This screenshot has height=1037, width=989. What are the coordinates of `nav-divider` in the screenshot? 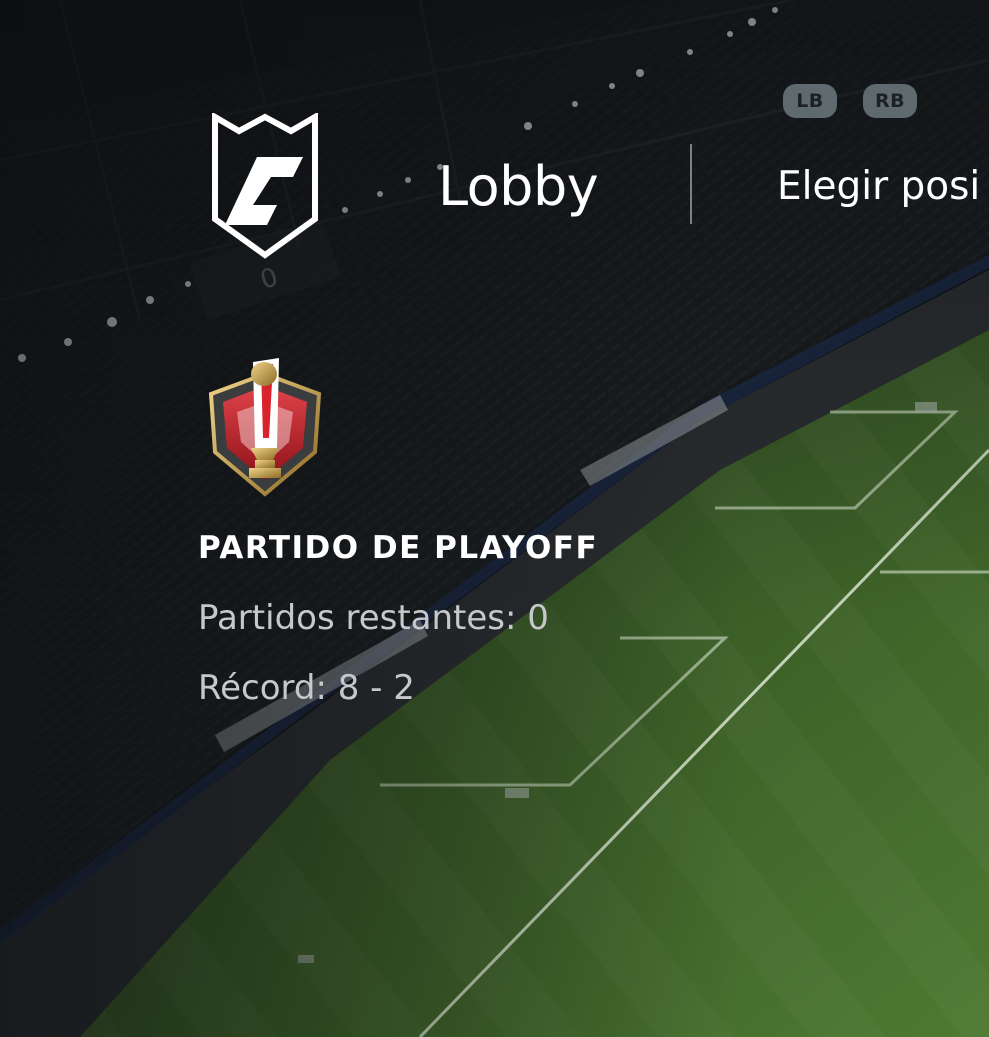 It's located at (691, 184).